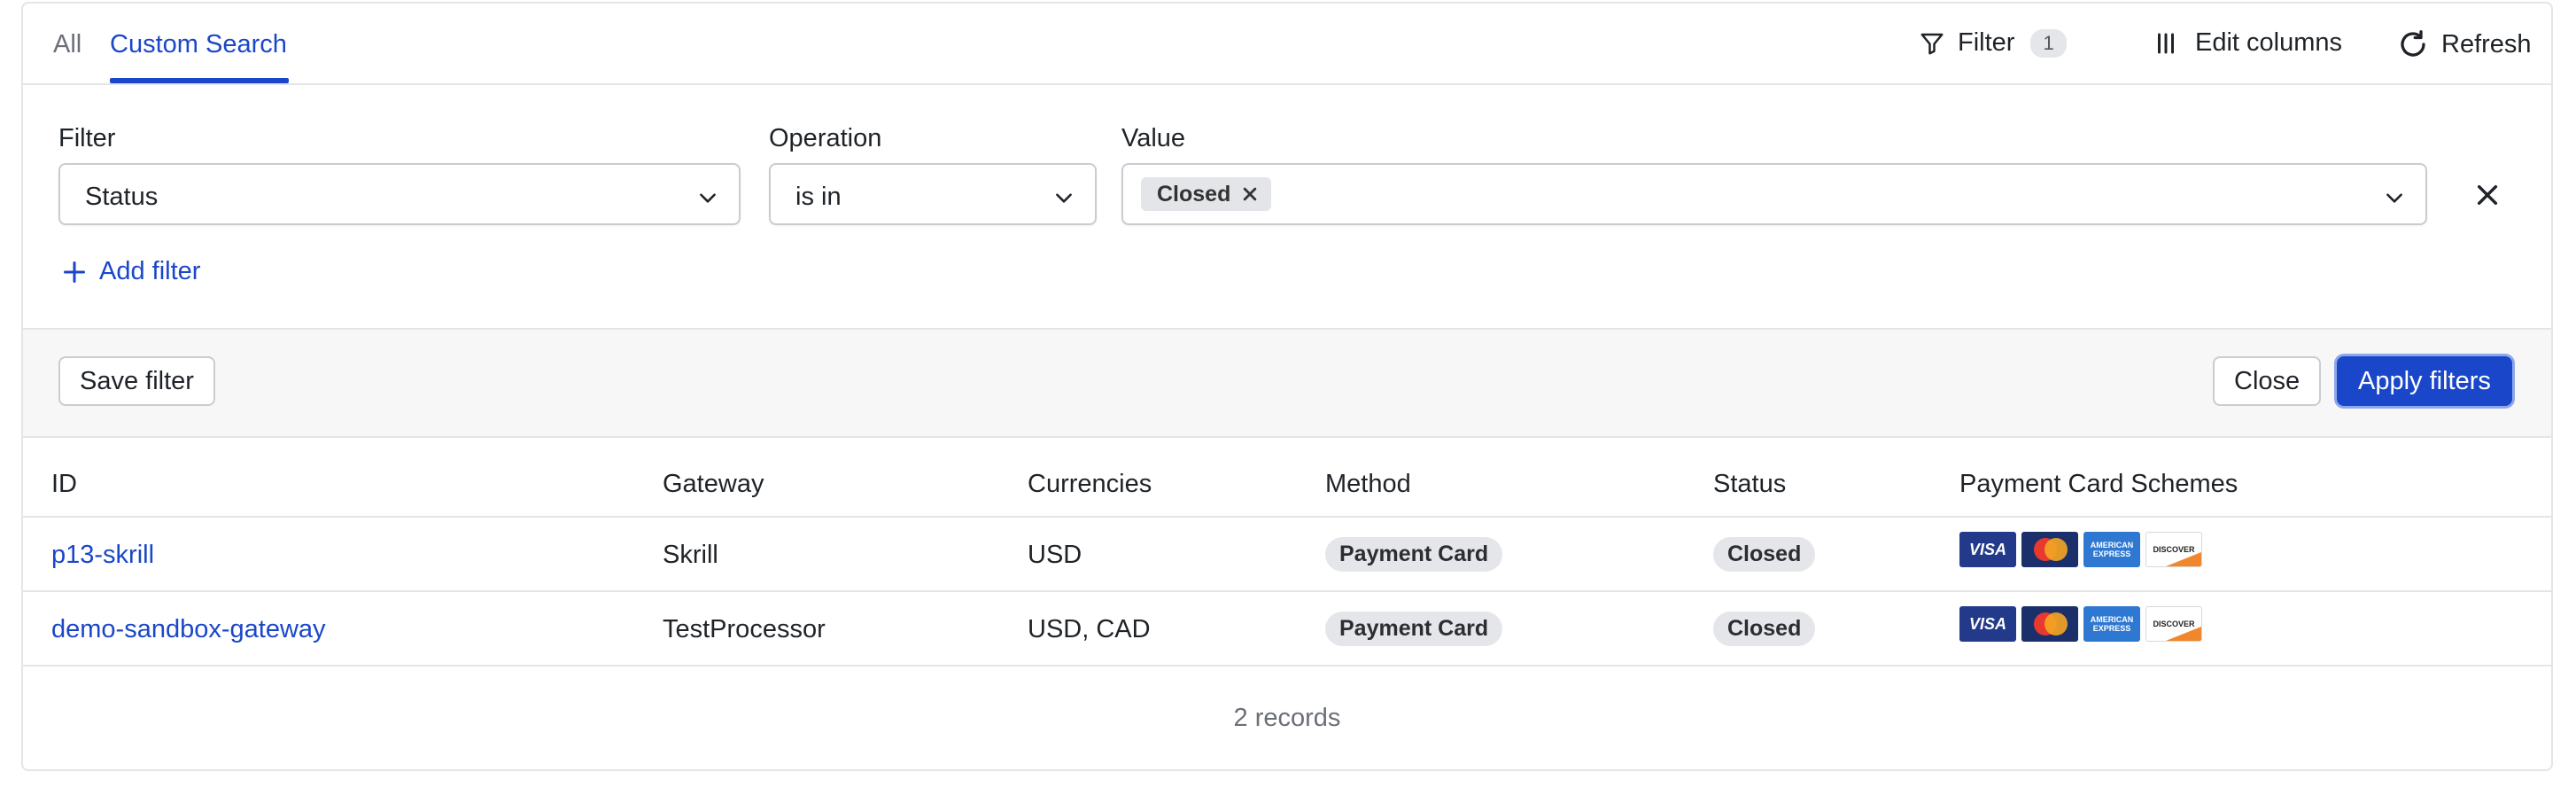 This screenshot has width=2576, height=803. What do you see at coordinates (199, 80) in the screenshot?
I see `active-tab-indicator` at bounding box center [199, 80].